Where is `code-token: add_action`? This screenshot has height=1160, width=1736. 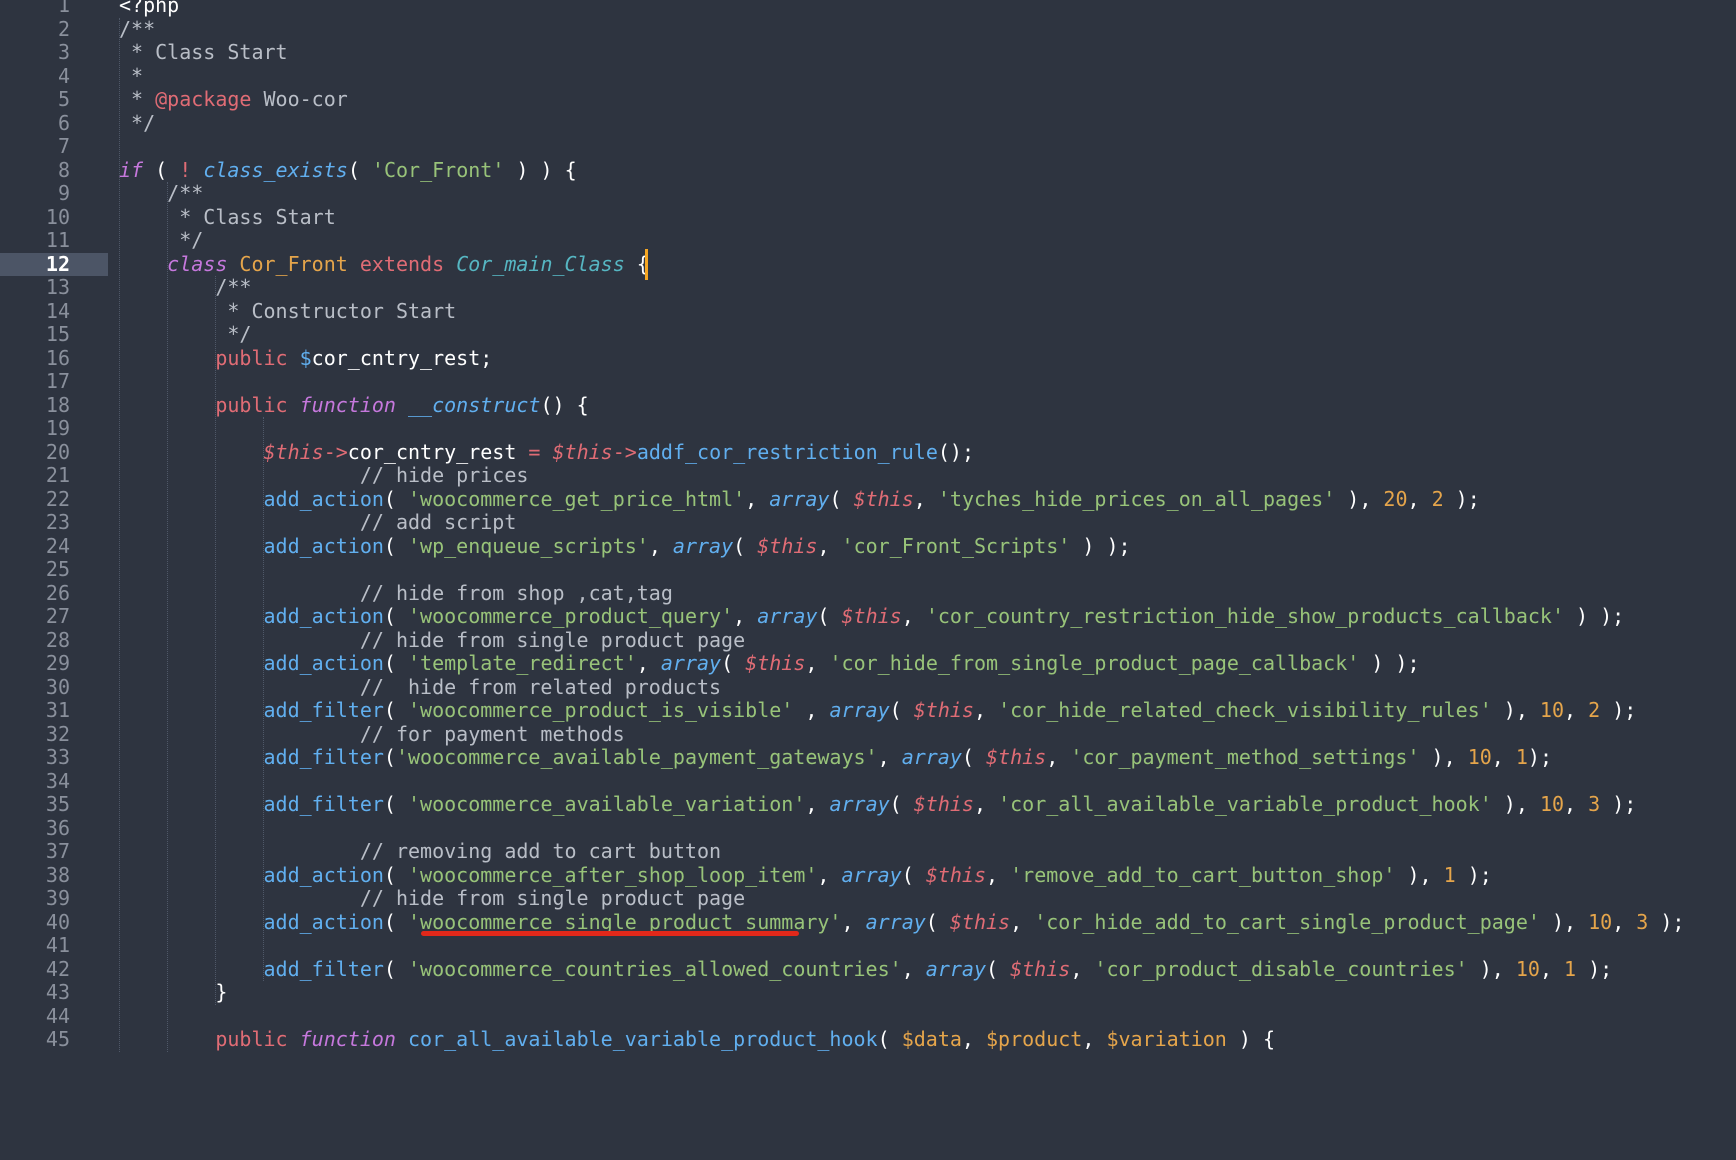
code-token: add_action is located at coordinates (251, 545).